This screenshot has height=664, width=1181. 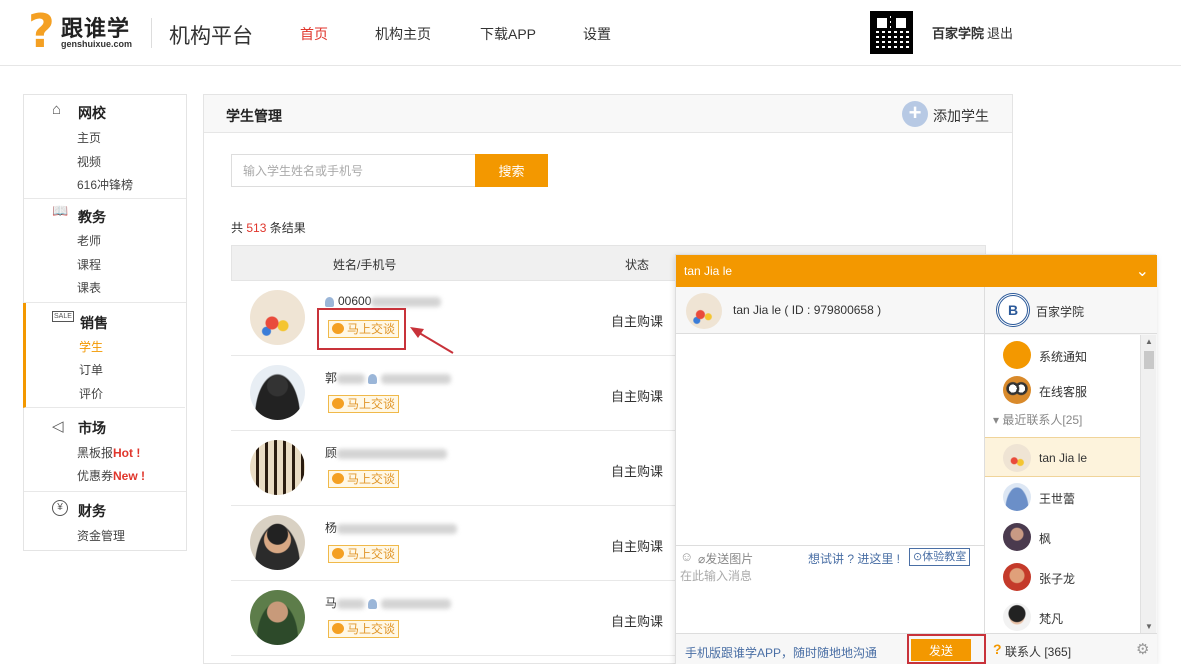 What do you see at coordinates (1045, 539) in the screenshot?
I see `contact-name: 枫` at bounding box center [1045, 539].